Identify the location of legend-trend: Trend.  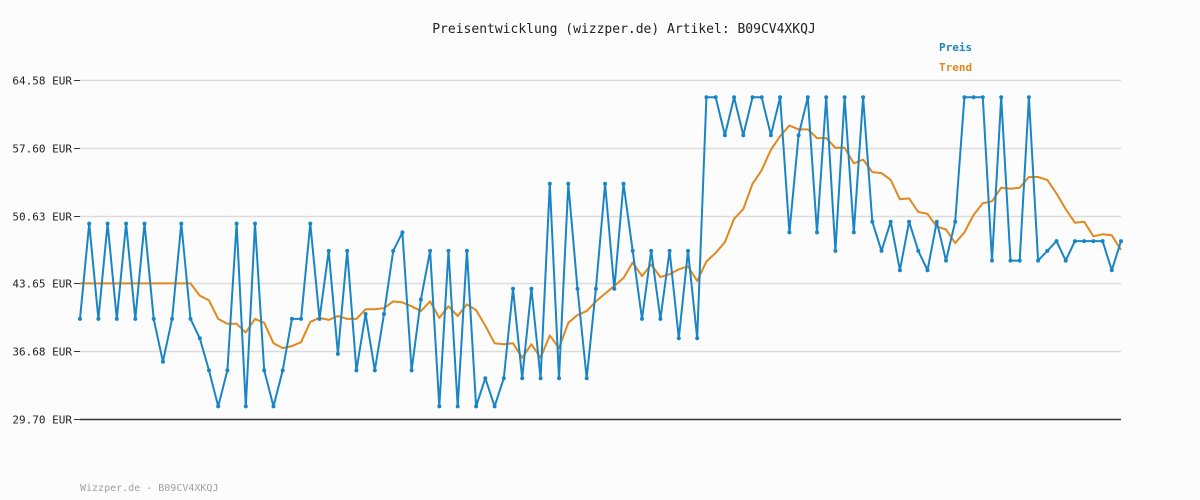
(955, 67).